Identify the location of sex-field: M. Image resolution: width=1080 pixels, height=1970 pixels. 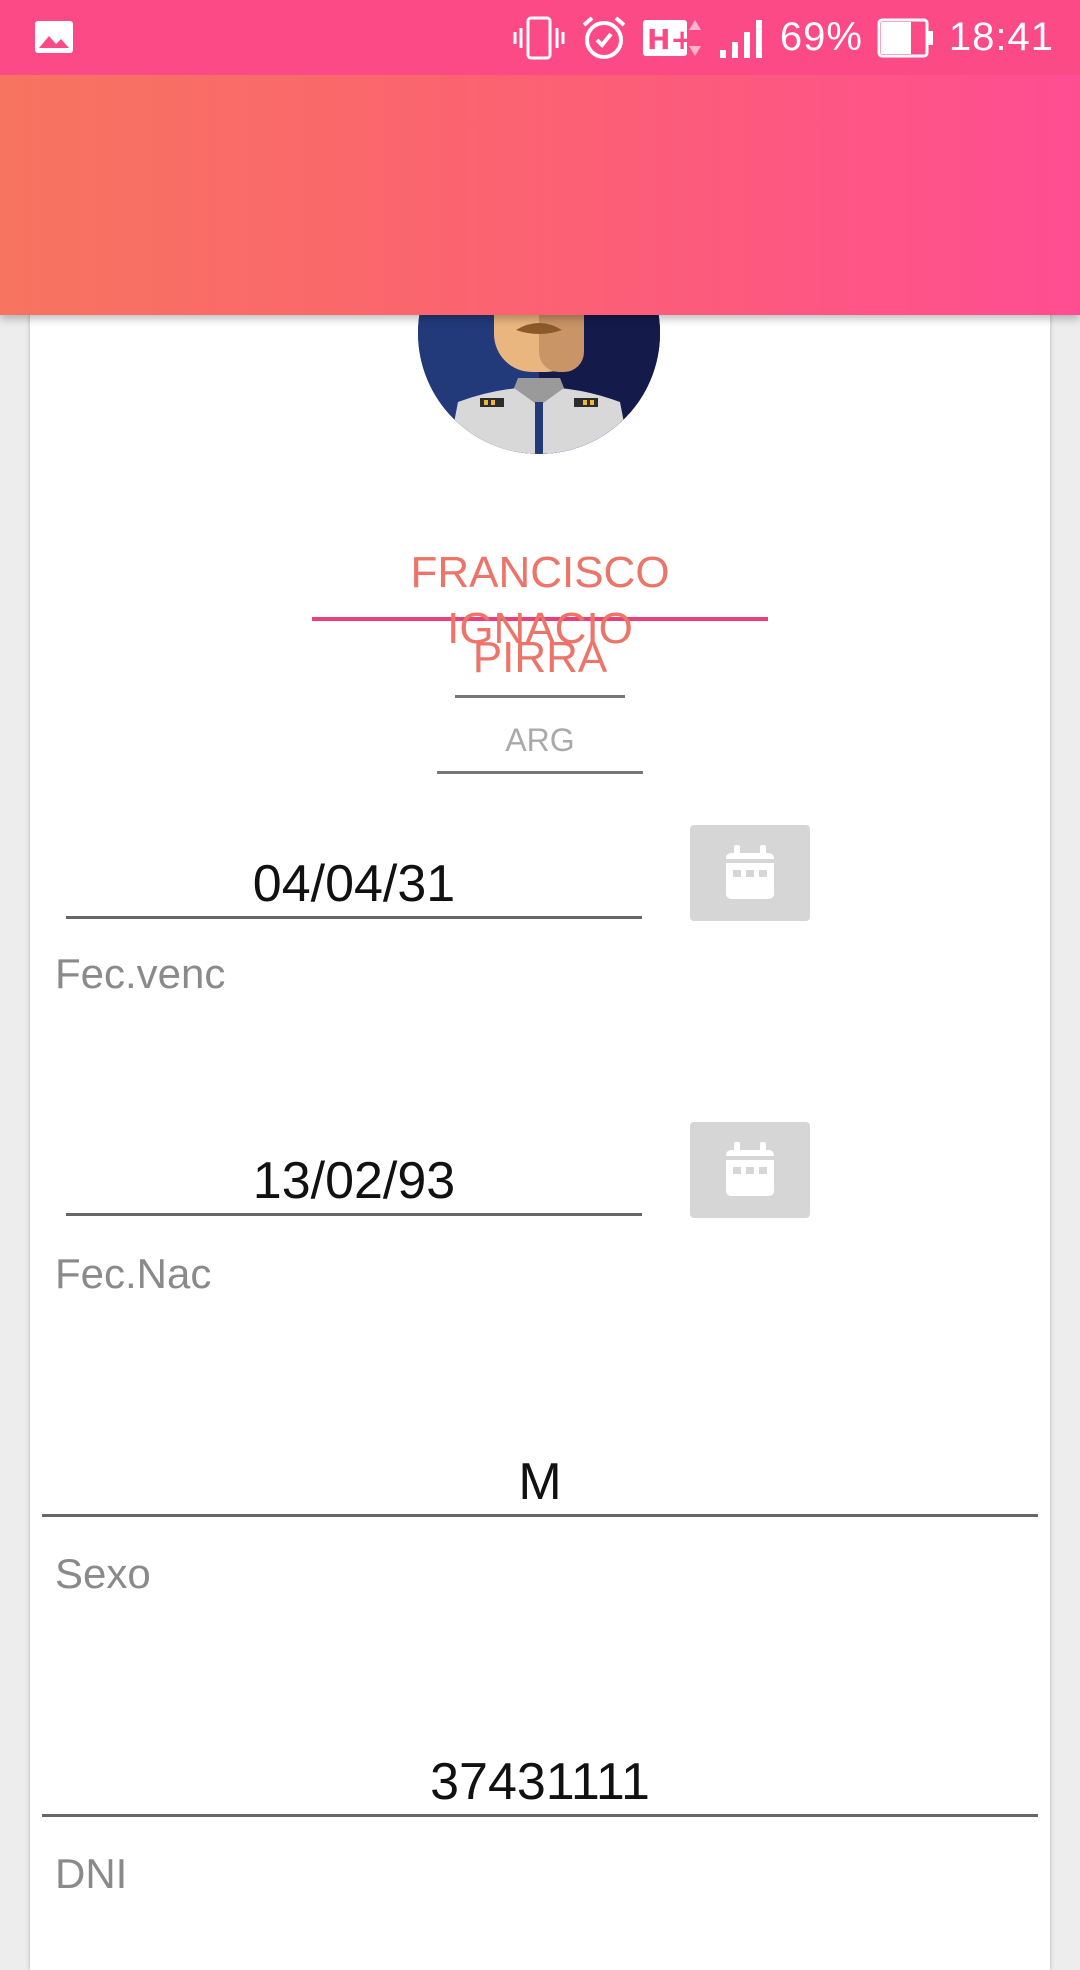
(540, 1474).